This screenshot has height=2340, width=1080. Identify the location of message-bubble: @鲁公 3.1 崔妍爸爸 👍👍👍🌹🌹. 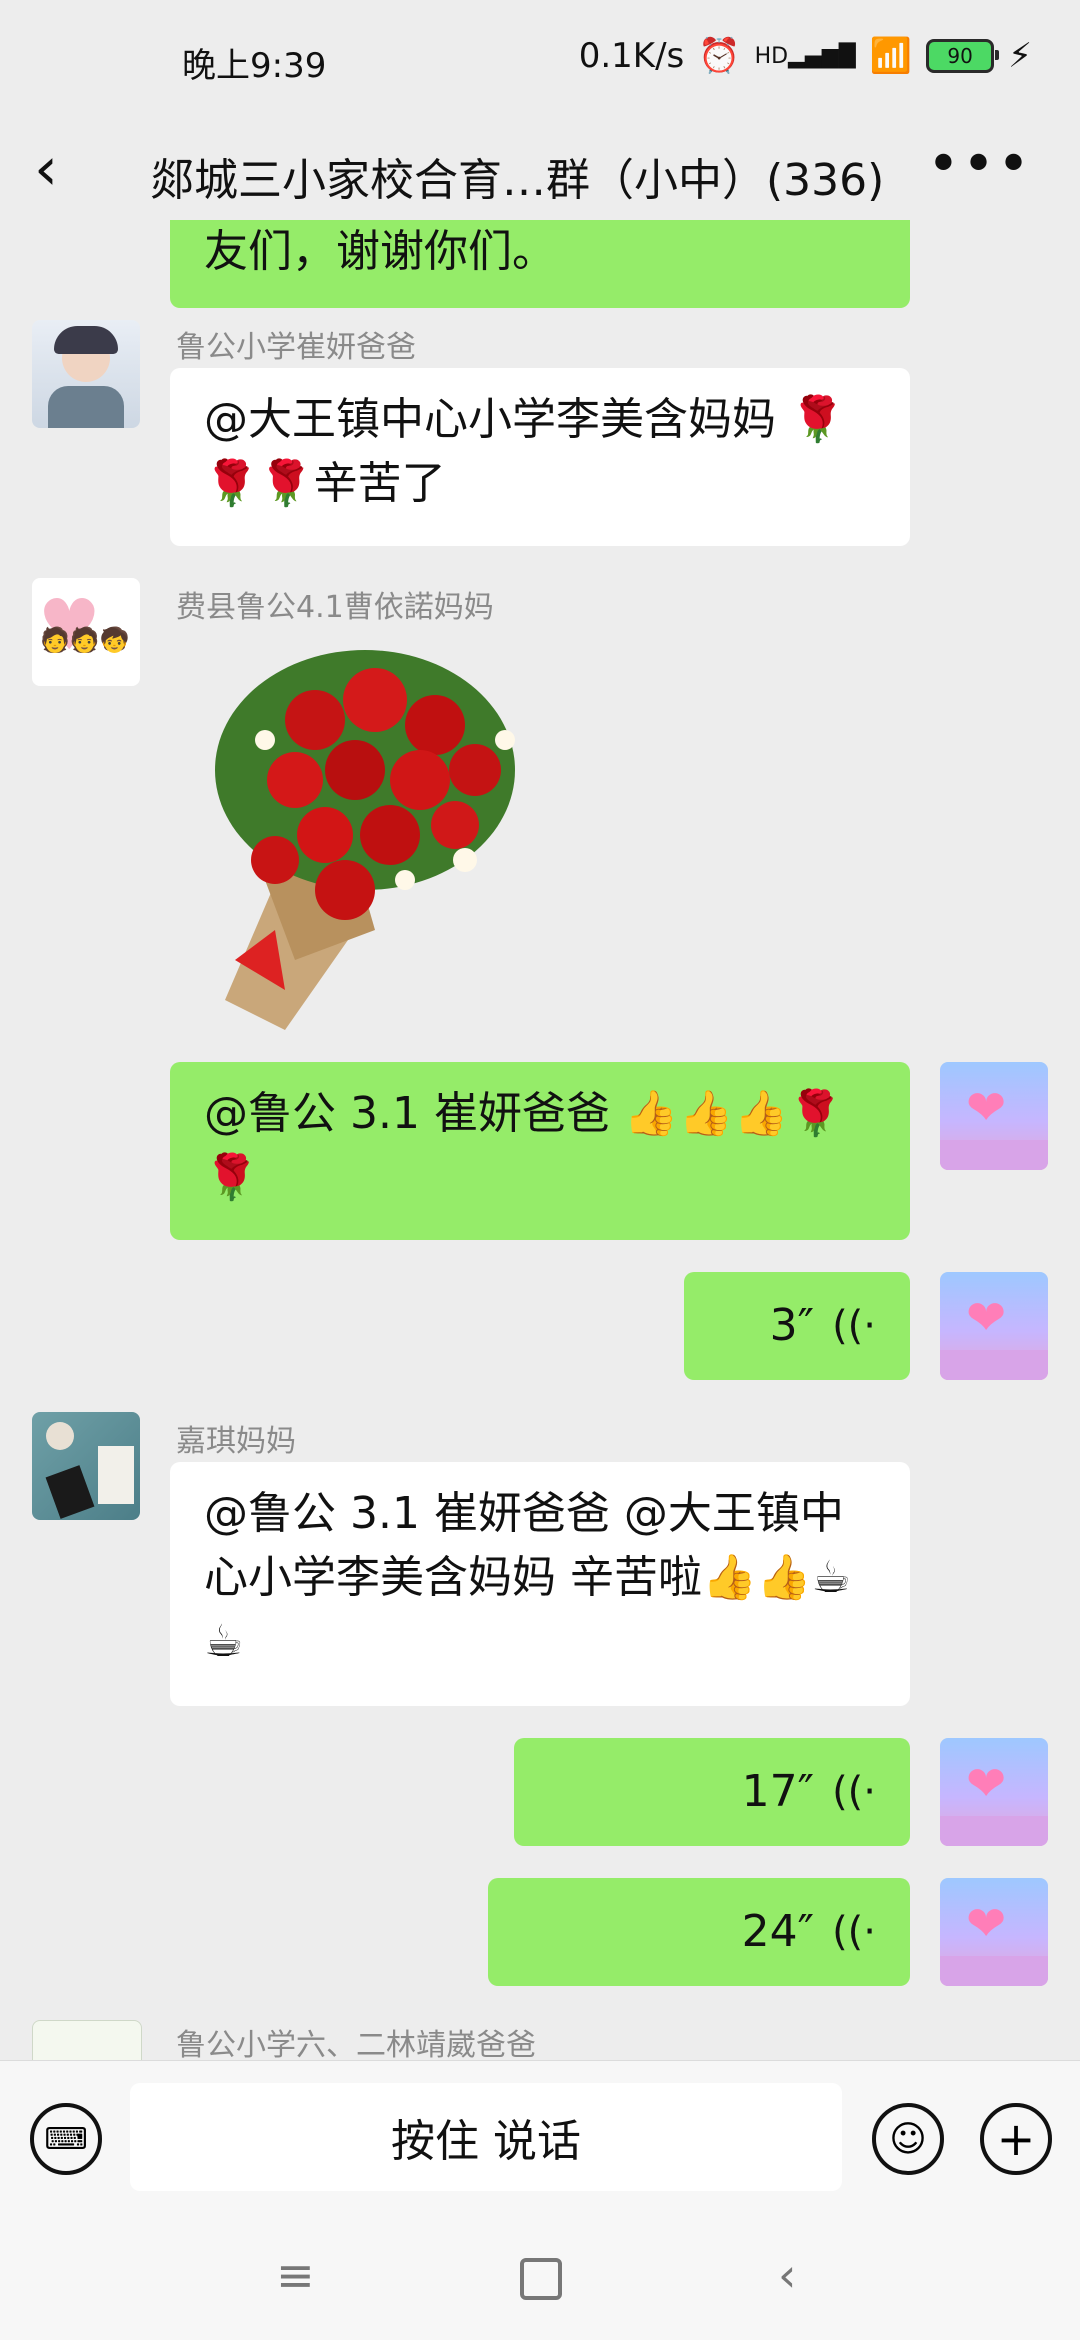
(540, 1151).